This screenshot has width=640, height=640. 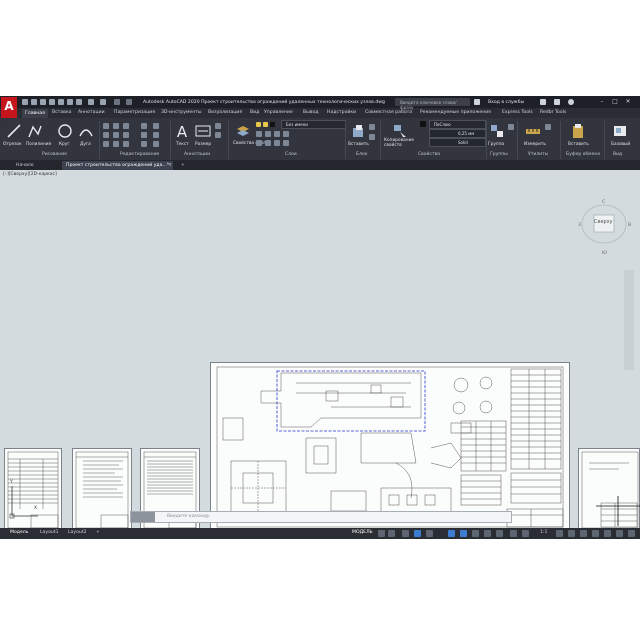 I want to click on circle-tool-icon, so click(x=65, y=131).